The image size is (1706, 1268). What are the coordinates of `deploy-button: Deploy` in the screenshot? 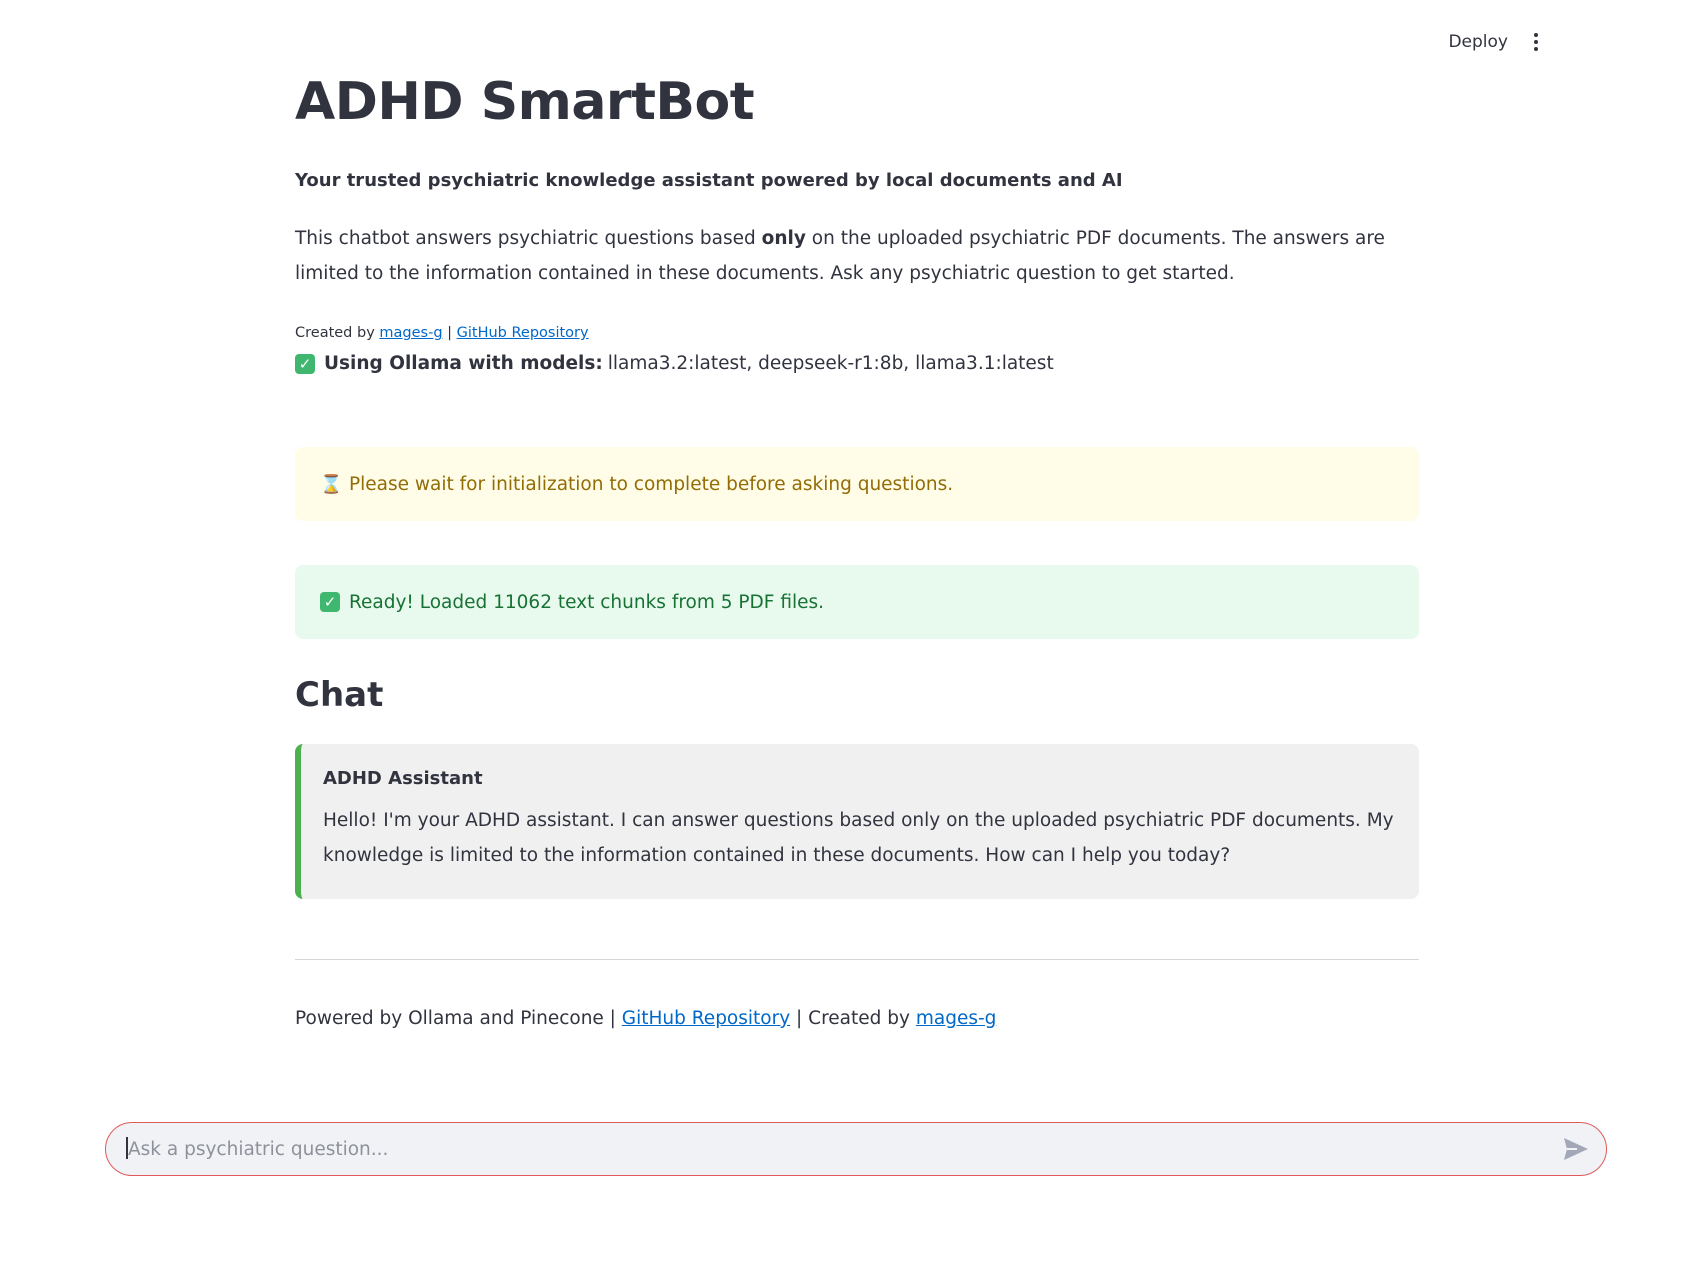 It's located at (1478, 42).